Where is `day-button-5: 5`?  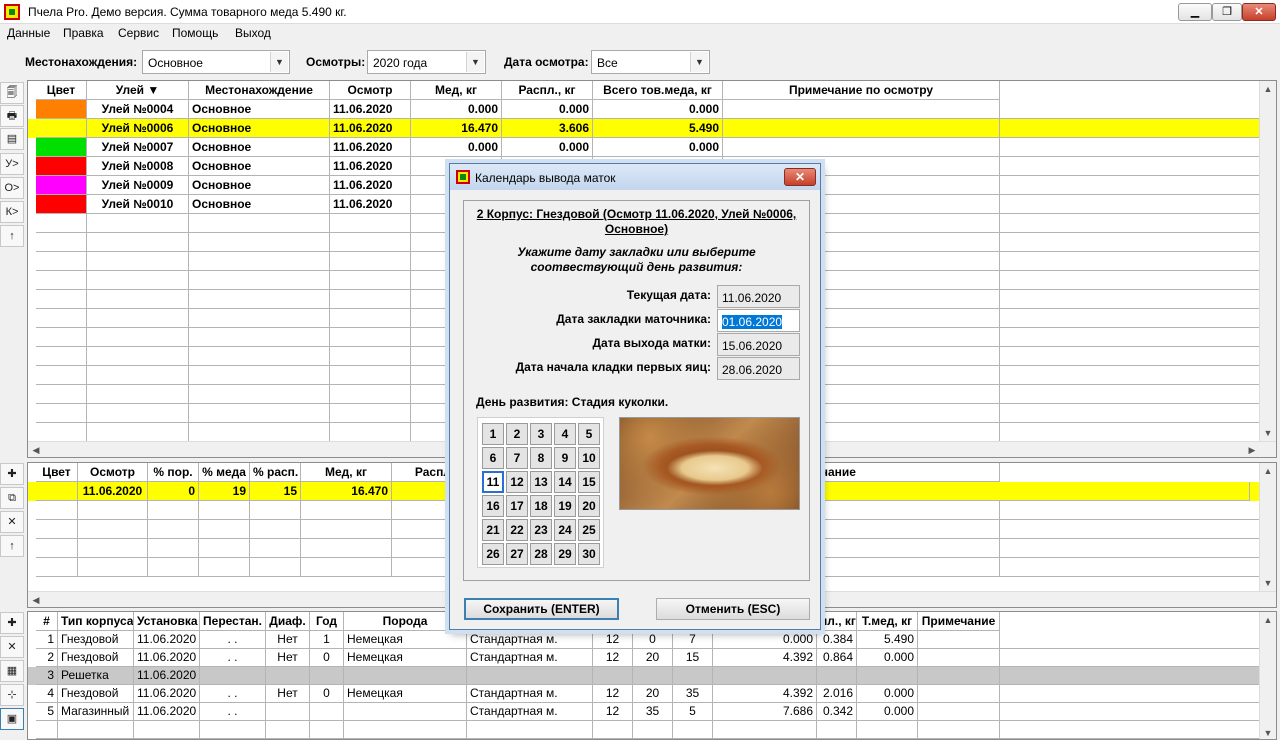
day-button-5: 5 is located at coordinates (589, 434).